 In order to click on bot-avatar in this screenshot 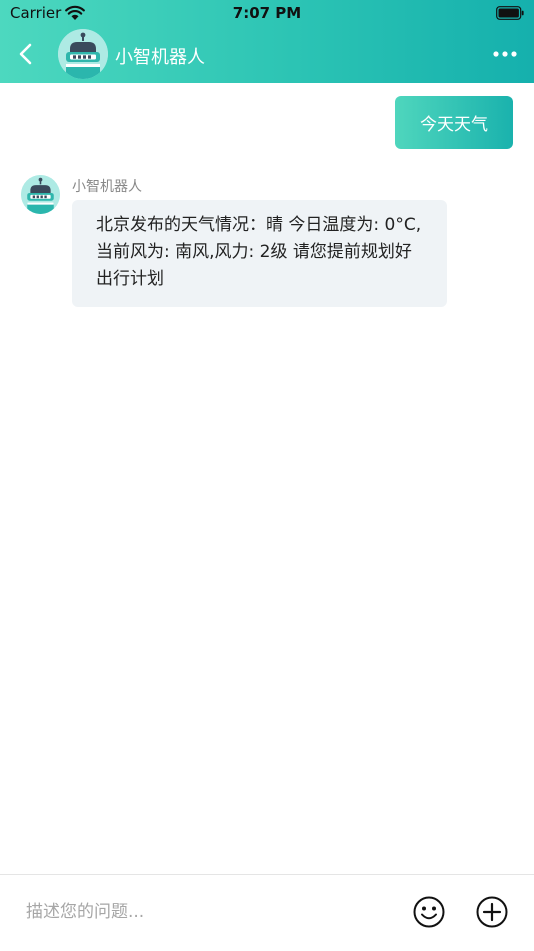, I will do `click(40, 194)`.